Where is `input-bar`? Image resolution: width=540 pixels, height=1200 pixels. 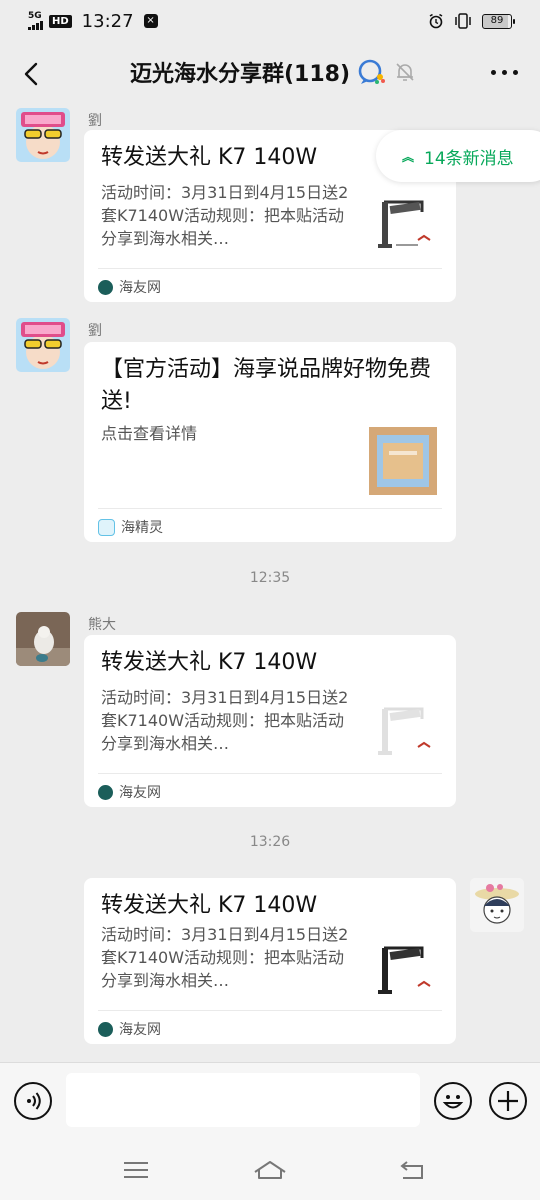
input-bar is located at coordinates (270, 1101).